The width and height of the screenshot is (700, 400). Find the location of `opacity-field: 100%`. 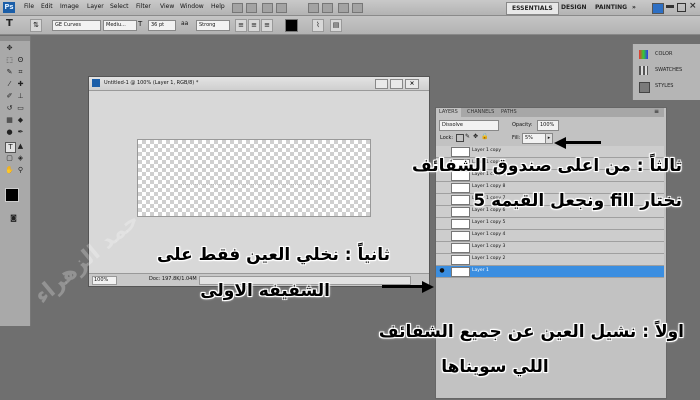

opacity-field: 100% is located at coordinates (548, 125).